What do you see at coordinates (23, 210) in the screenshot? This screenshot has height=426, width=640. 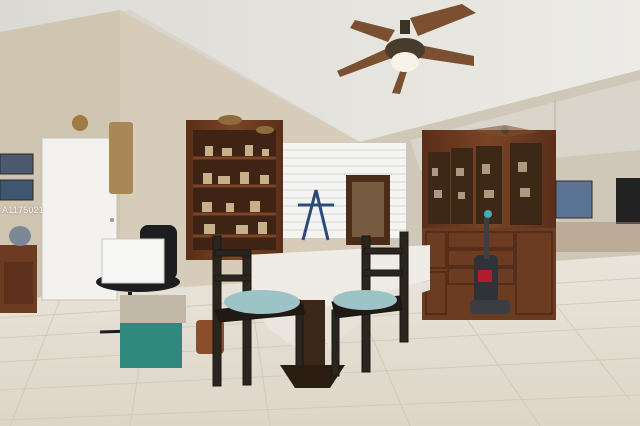 I see `watermark-text: A1175021` at bounding box center [23, 210].